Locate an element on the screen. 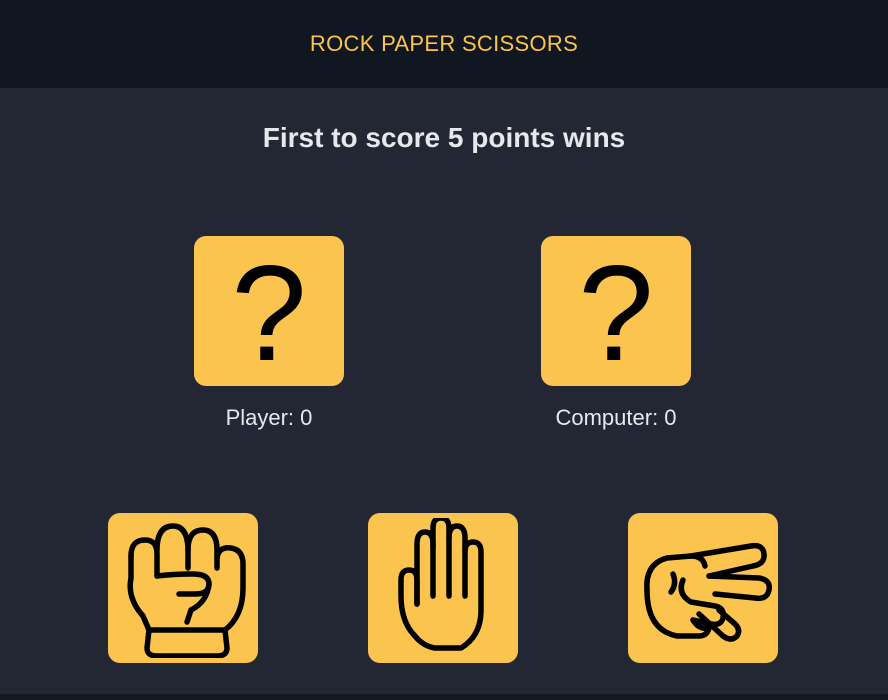 This screenshot has height=700, width=888. bottom-border is located at coordinates (444, 697).